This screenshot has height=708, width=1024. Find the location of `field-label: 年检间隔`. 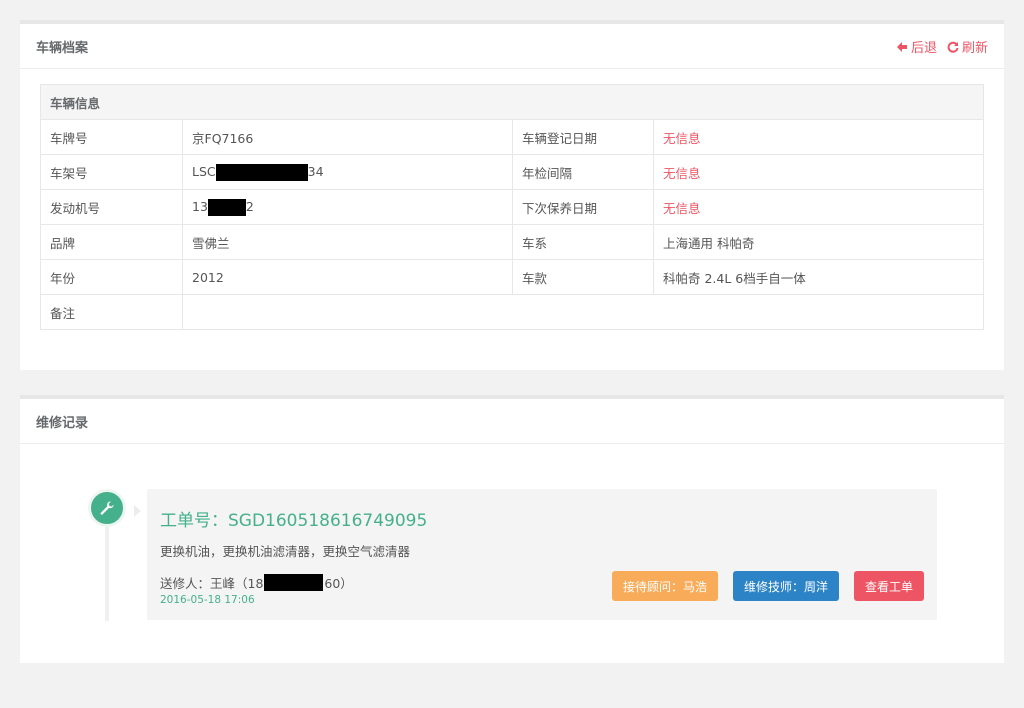

field-label: 年检间隔 is located at coordinates (583, 172).